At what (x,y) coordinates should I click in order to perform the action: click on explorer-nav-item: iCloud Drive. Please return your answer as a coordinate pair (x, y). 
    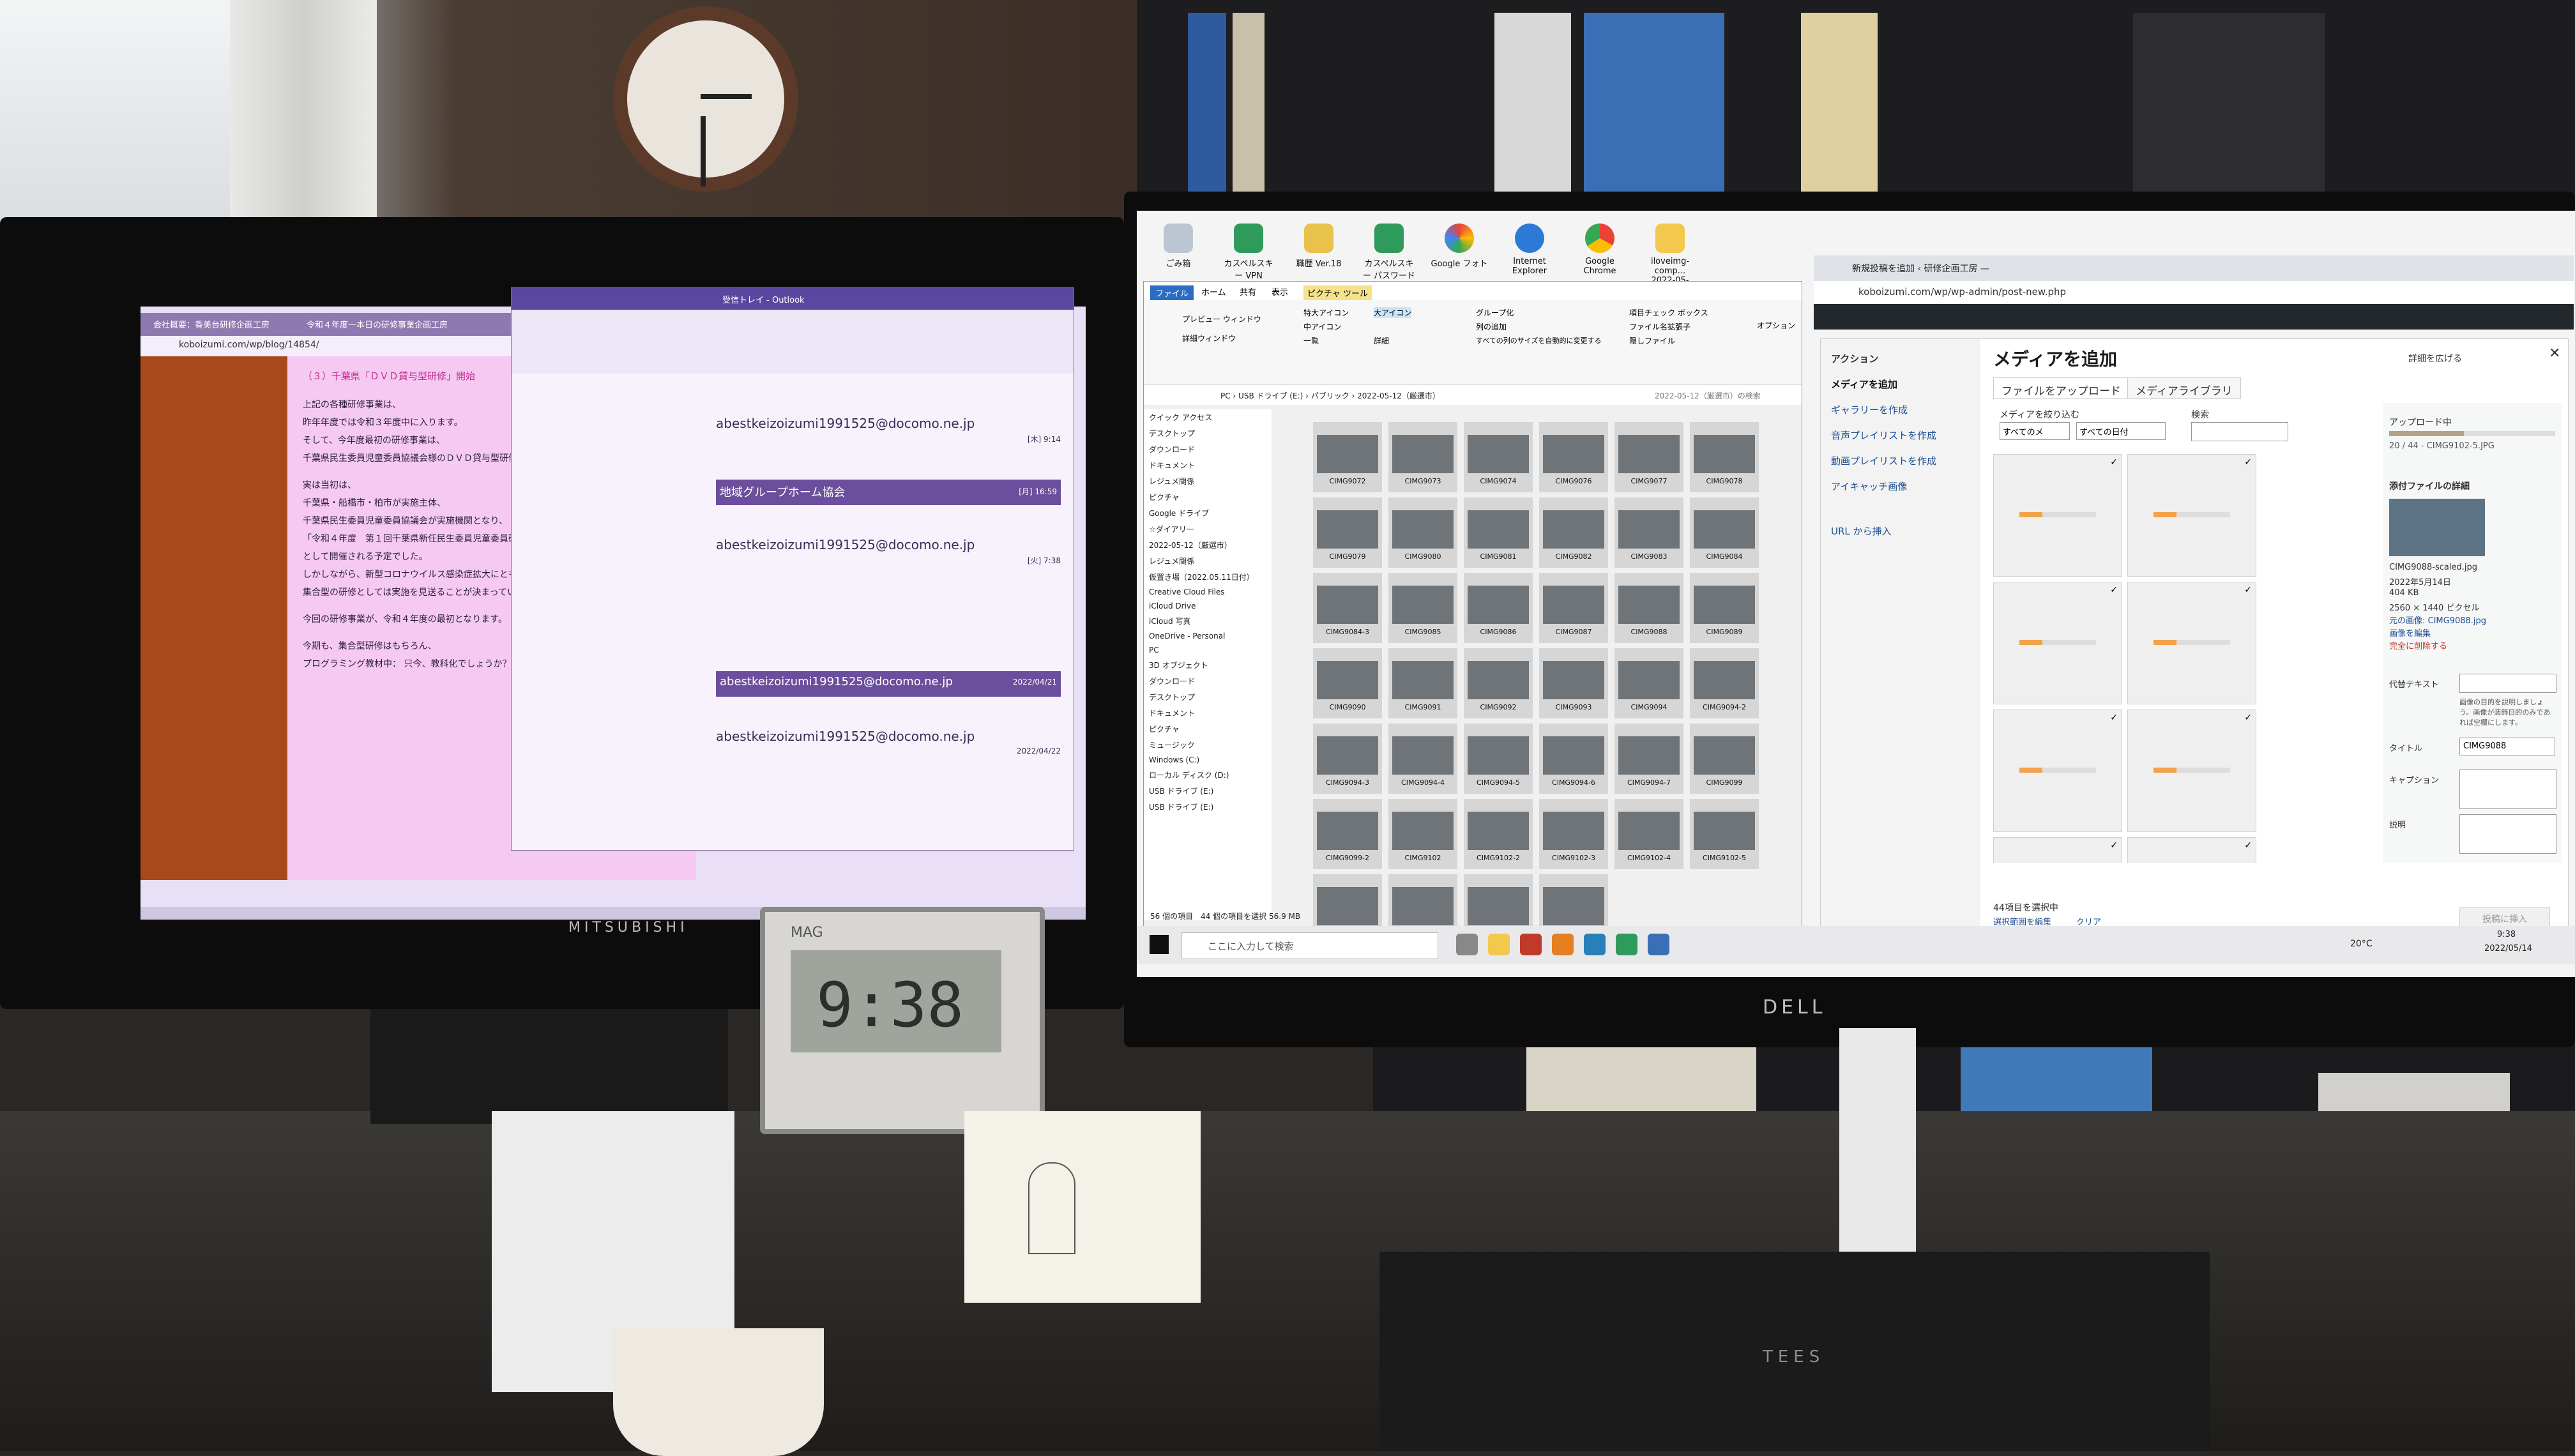
    Looking at the image, I should click on (1208, 606).